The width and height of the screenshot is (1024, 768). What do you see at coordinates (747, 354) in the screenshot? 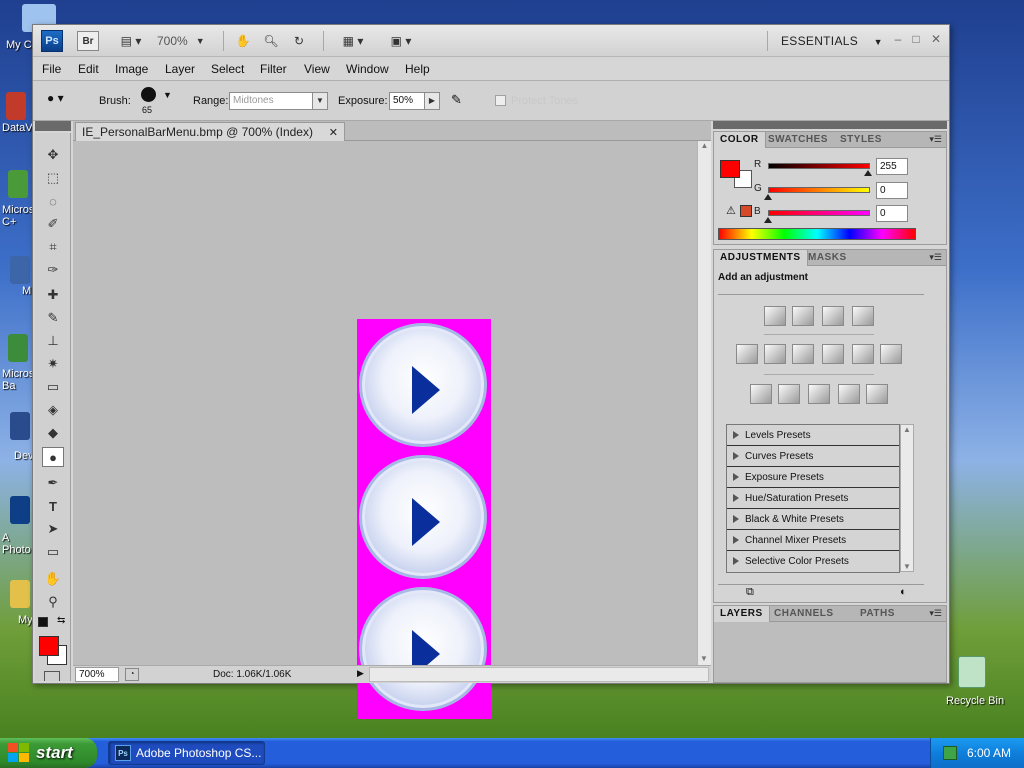
I see `vibrance-icon` at bounding box center [747, 354].